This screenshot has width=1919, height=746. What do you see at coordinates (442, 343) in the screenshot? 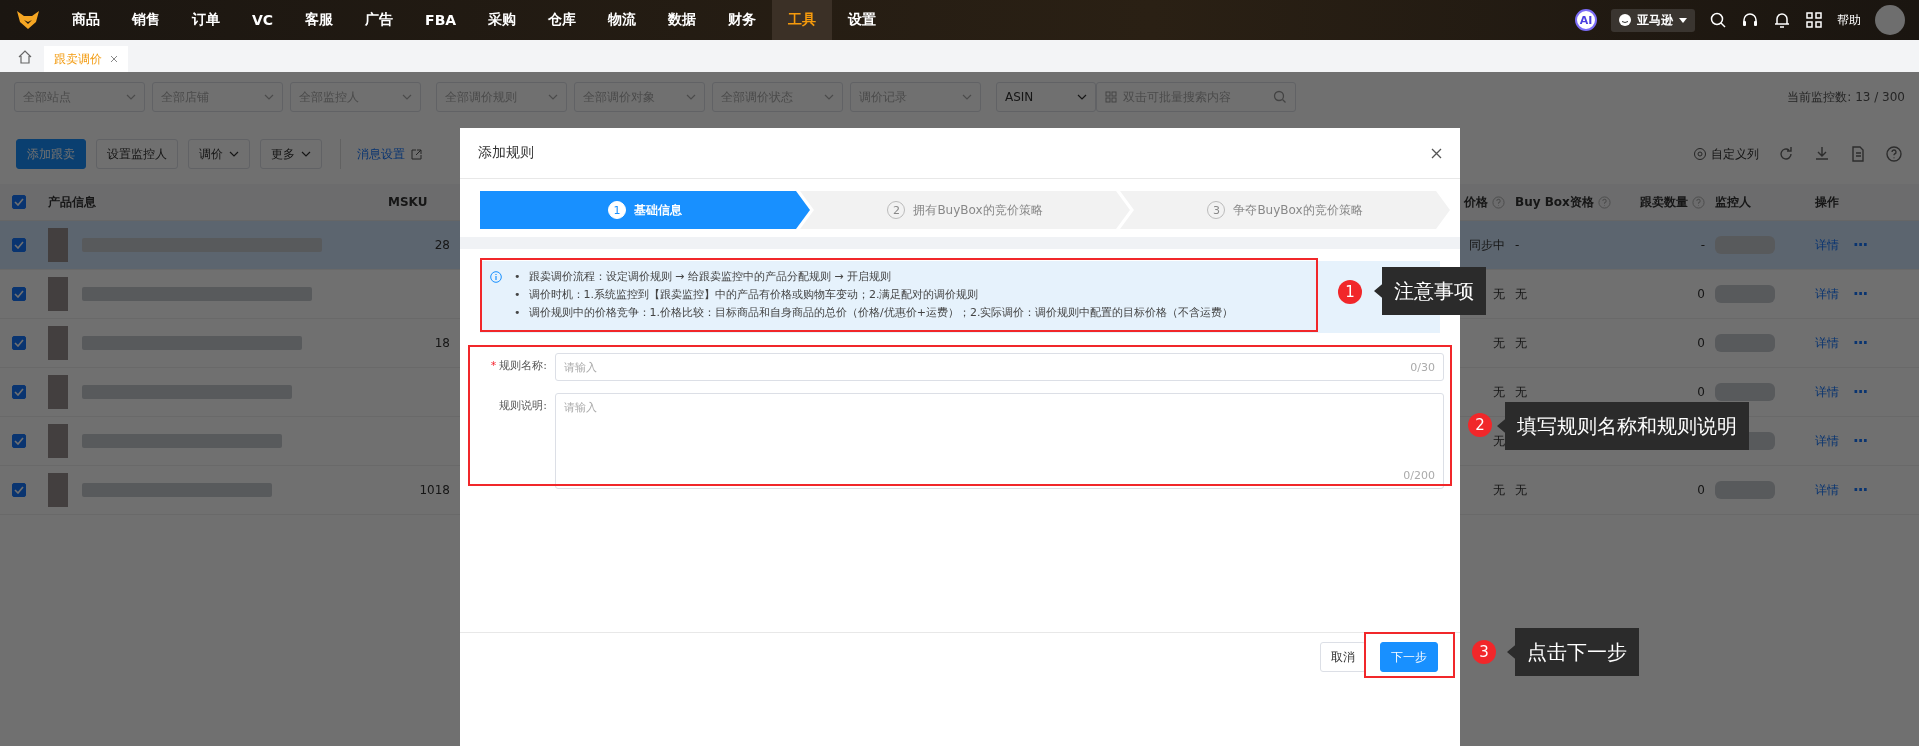
I see `table-cell-text: 18` at bounding box center [442, 343].